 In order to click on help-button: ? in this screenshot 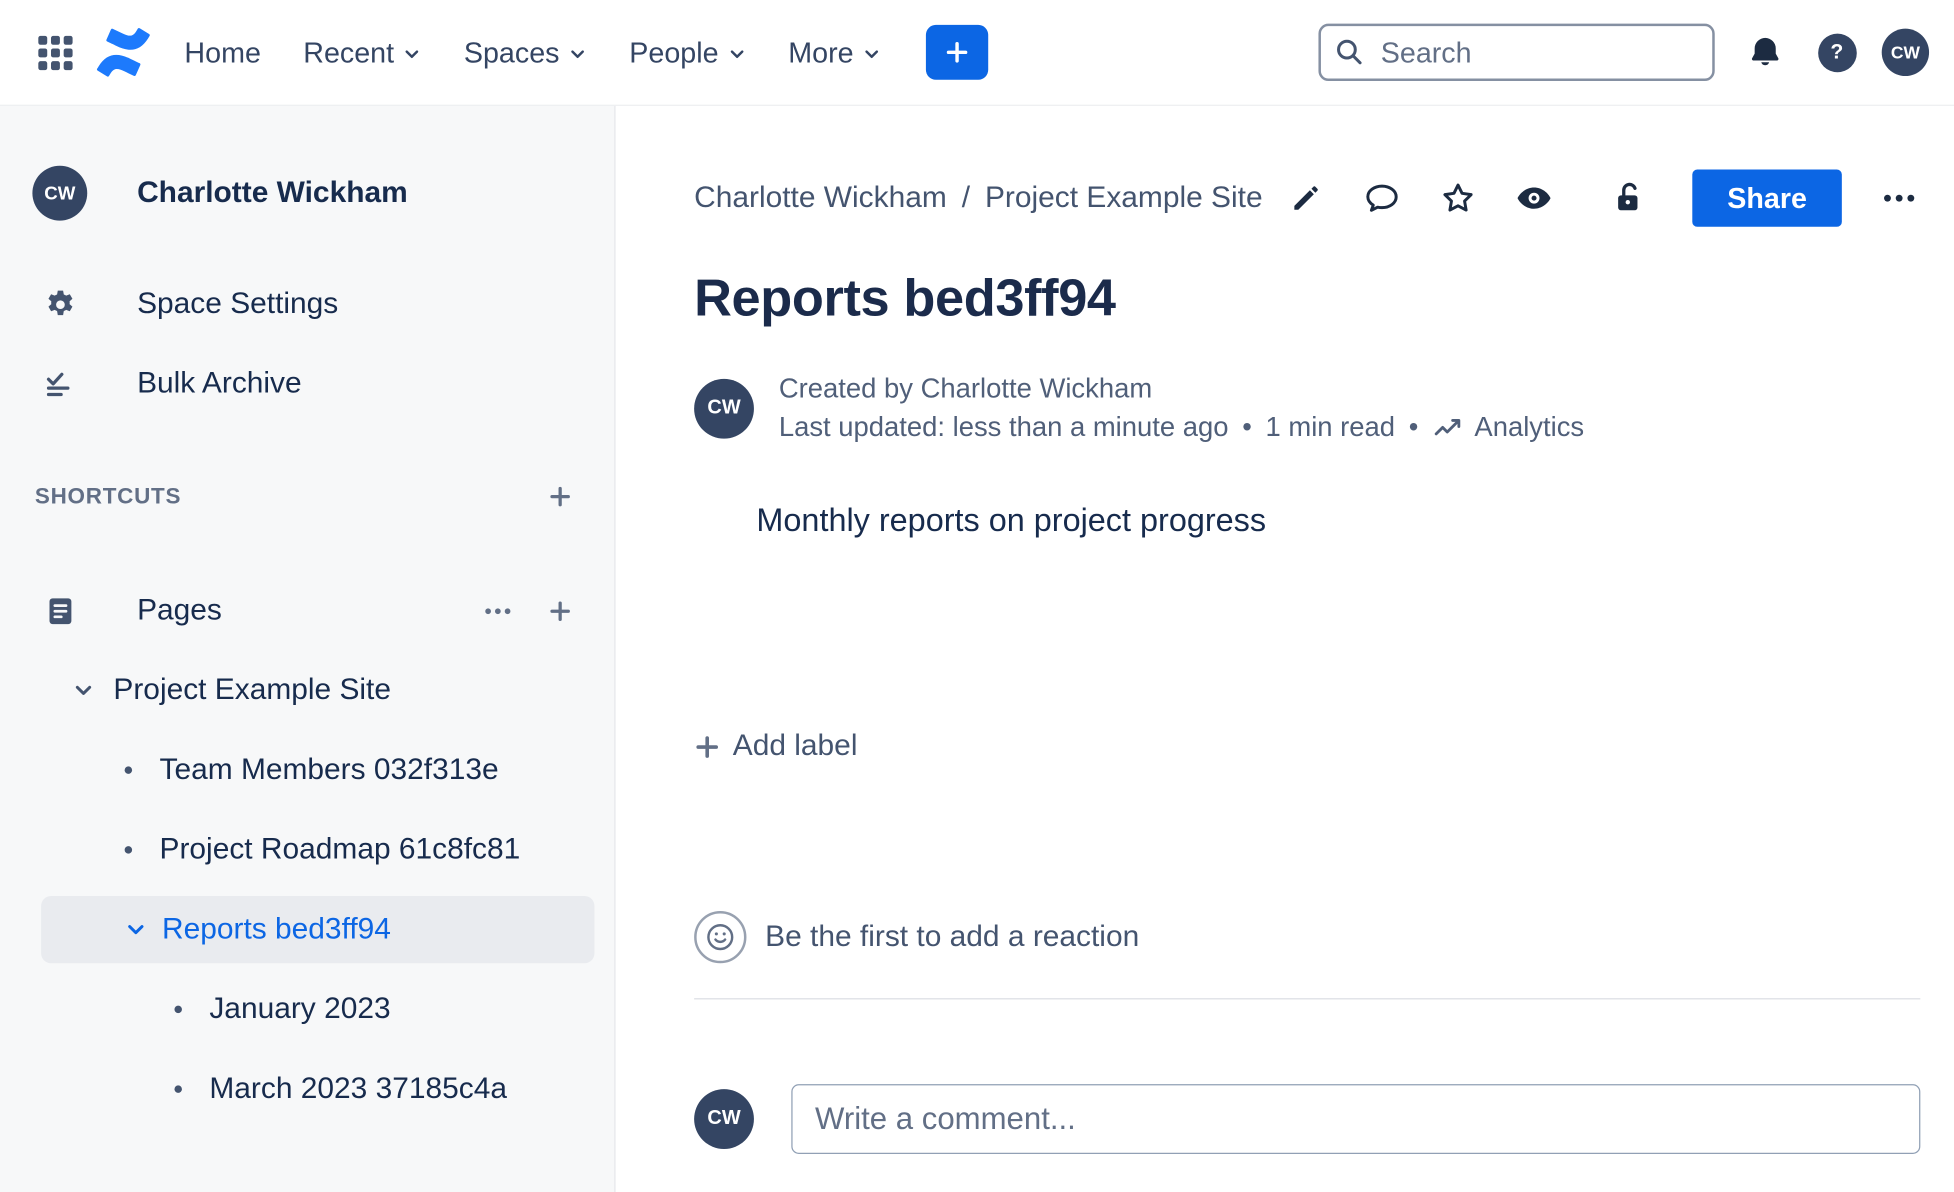, I will do `click(1836, 52)`.